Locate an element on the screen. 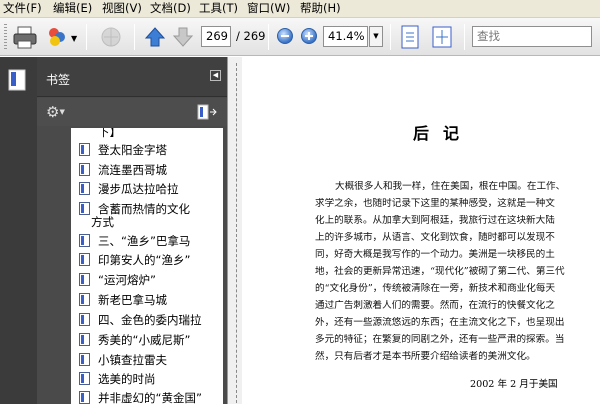 This screenshot has height=404, width=600. list-item: 流连墨西哥城 is located at coordinates (147, 170).